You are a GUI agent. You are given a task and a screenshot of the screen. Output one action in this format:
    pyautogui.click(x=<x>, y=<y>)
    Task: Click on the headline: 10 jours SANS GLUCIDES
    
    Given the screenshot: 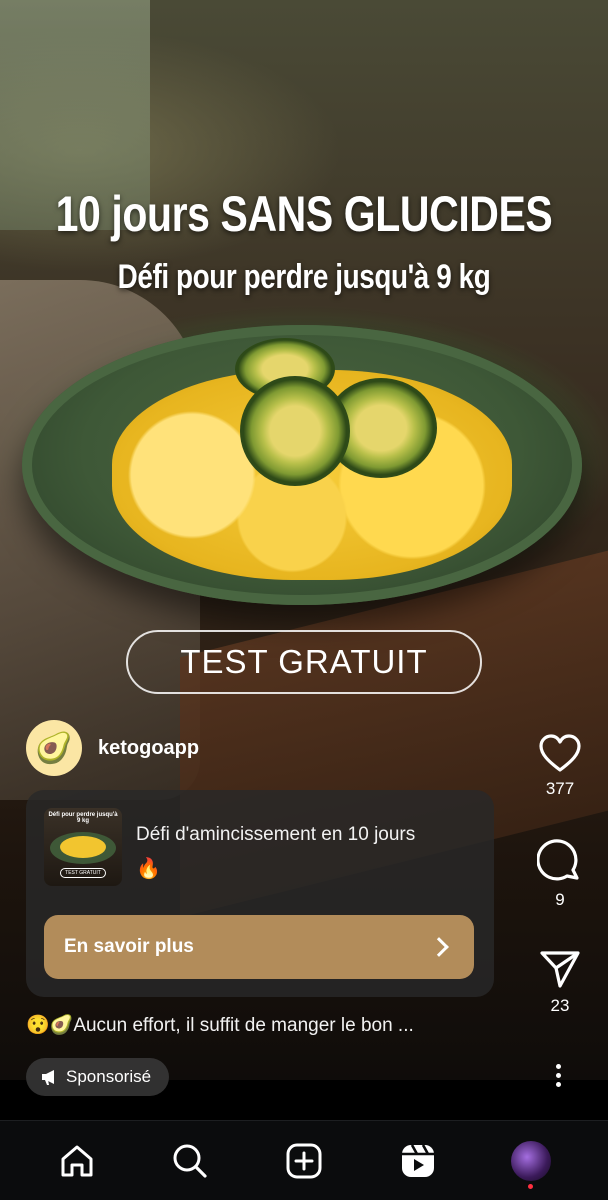 What is the action you would take?
    pyautogui.click(x=304, y=214)
    